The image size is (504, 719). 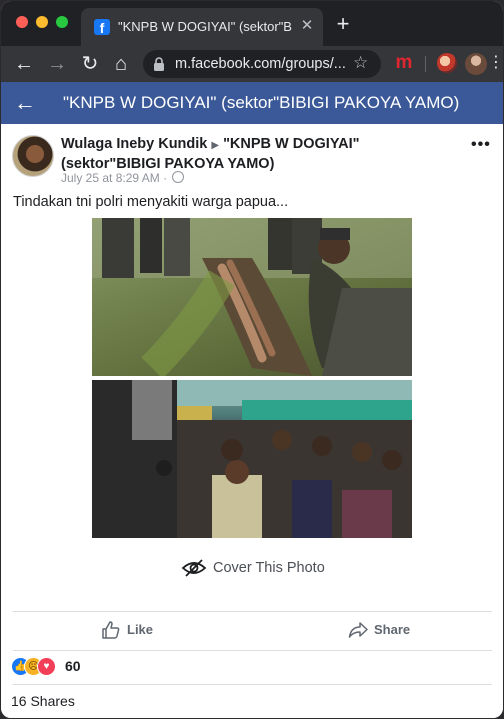 I want to click on cover-photo-label: Cover This Photo, so click(x=269, y=568).